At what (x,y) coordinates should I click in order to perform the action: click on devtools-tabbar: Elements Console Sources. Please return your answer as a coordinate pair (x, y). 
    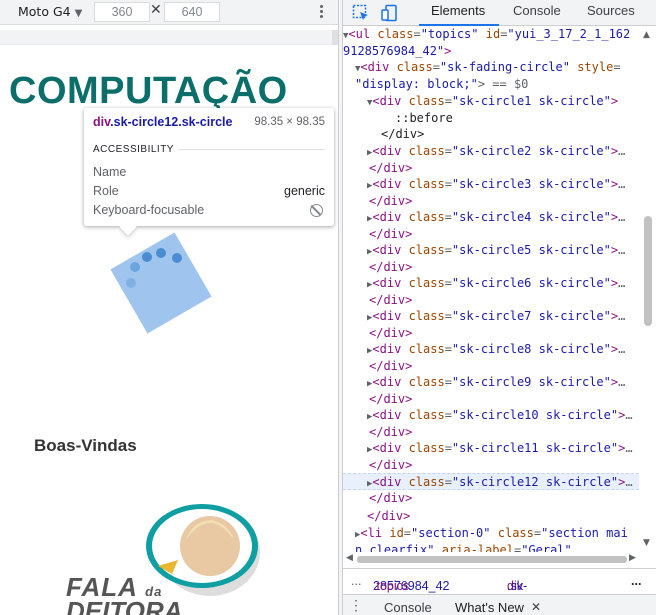
    Looking at the image, I should click on (499, 13).